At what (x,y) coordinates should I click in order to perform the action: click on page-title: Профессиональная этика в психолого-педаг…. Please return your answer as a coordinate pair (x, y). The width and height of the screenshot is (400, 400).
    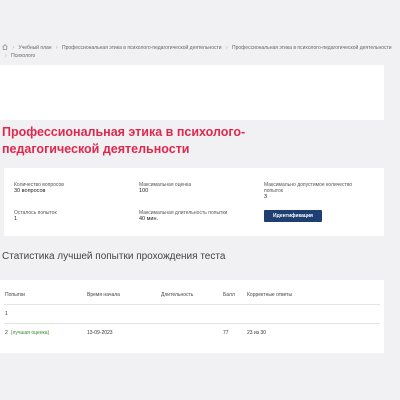
    Looking at the image, I should click on (124, 140).